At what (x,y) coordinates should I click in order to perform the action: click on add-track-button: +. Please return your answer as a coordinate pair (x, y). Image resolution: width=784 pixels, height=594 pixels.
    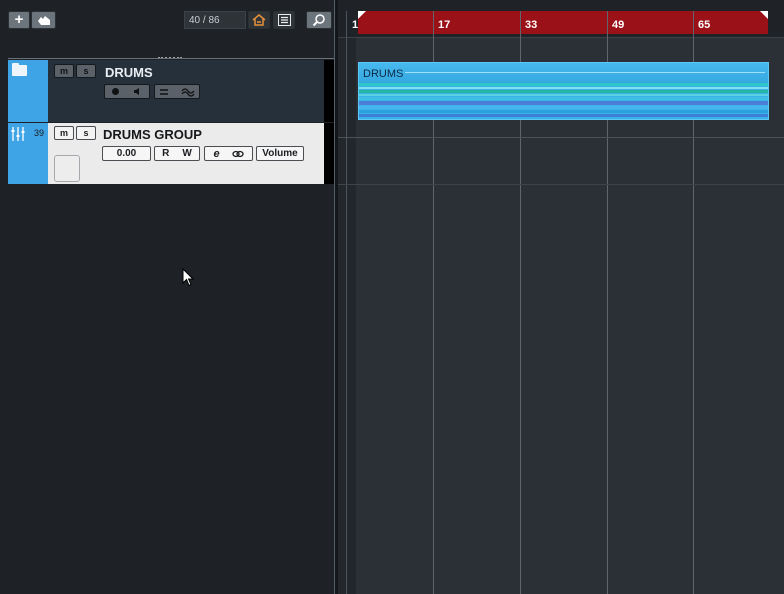
    Looking at the image, I should click on (19, 20).